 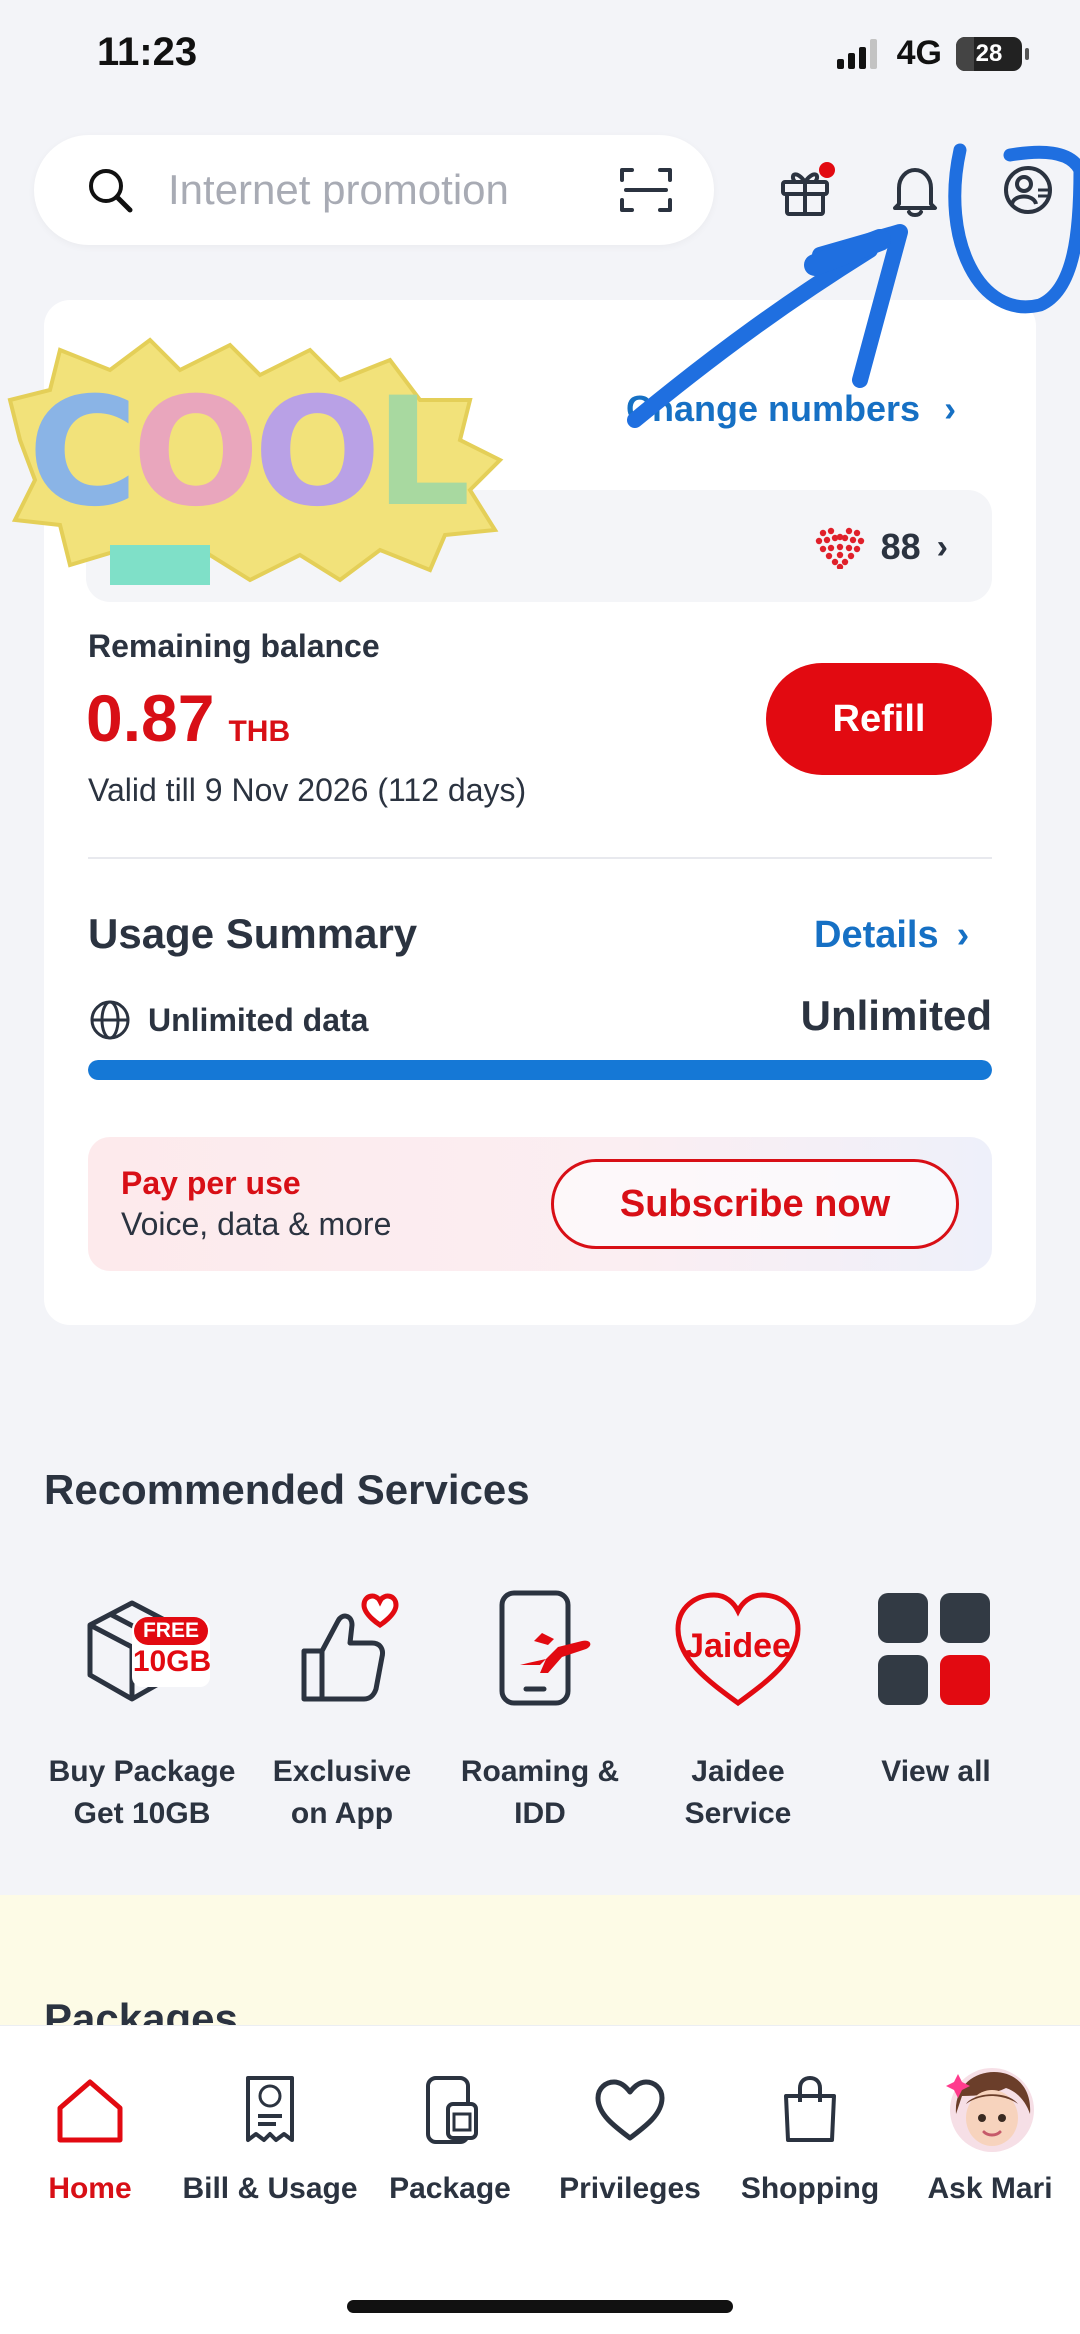 What do you see at coordinates (936, 1771) in the screenshot?
I see `service-label: View all` at bounding box center [936, 1771].